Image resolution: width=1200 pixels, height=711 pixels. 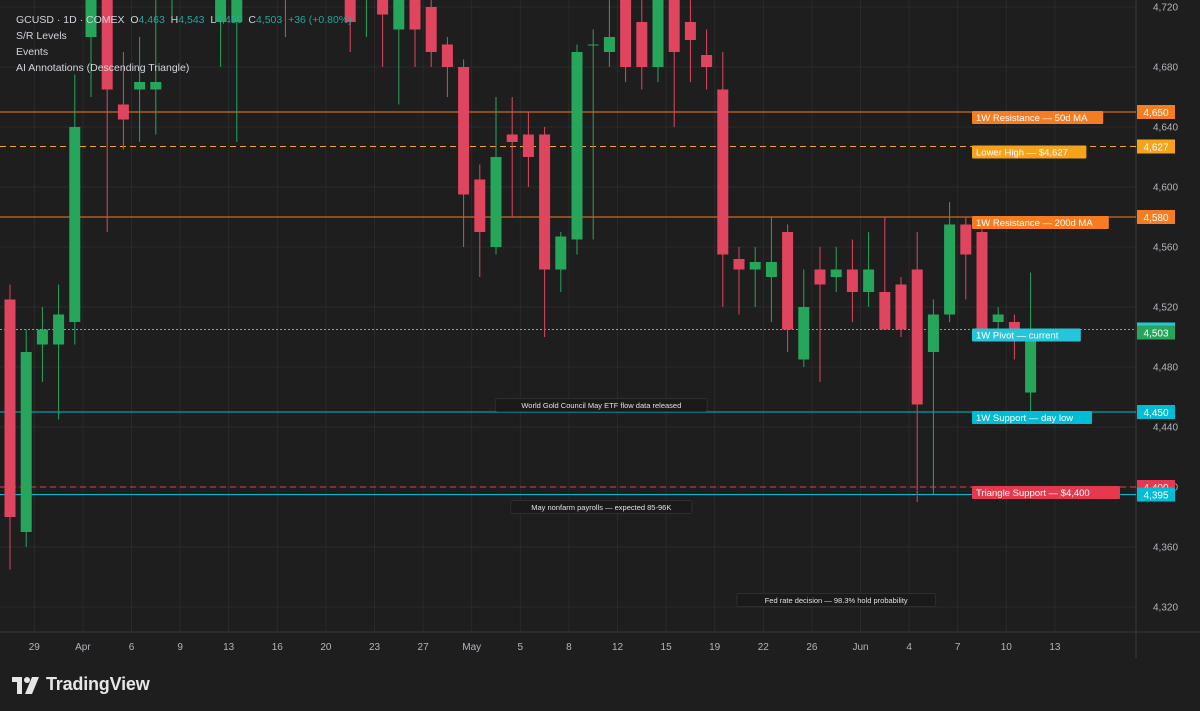 I want to click on level-label: Triangle Support — $4,400, so click(x=1033, y=493).